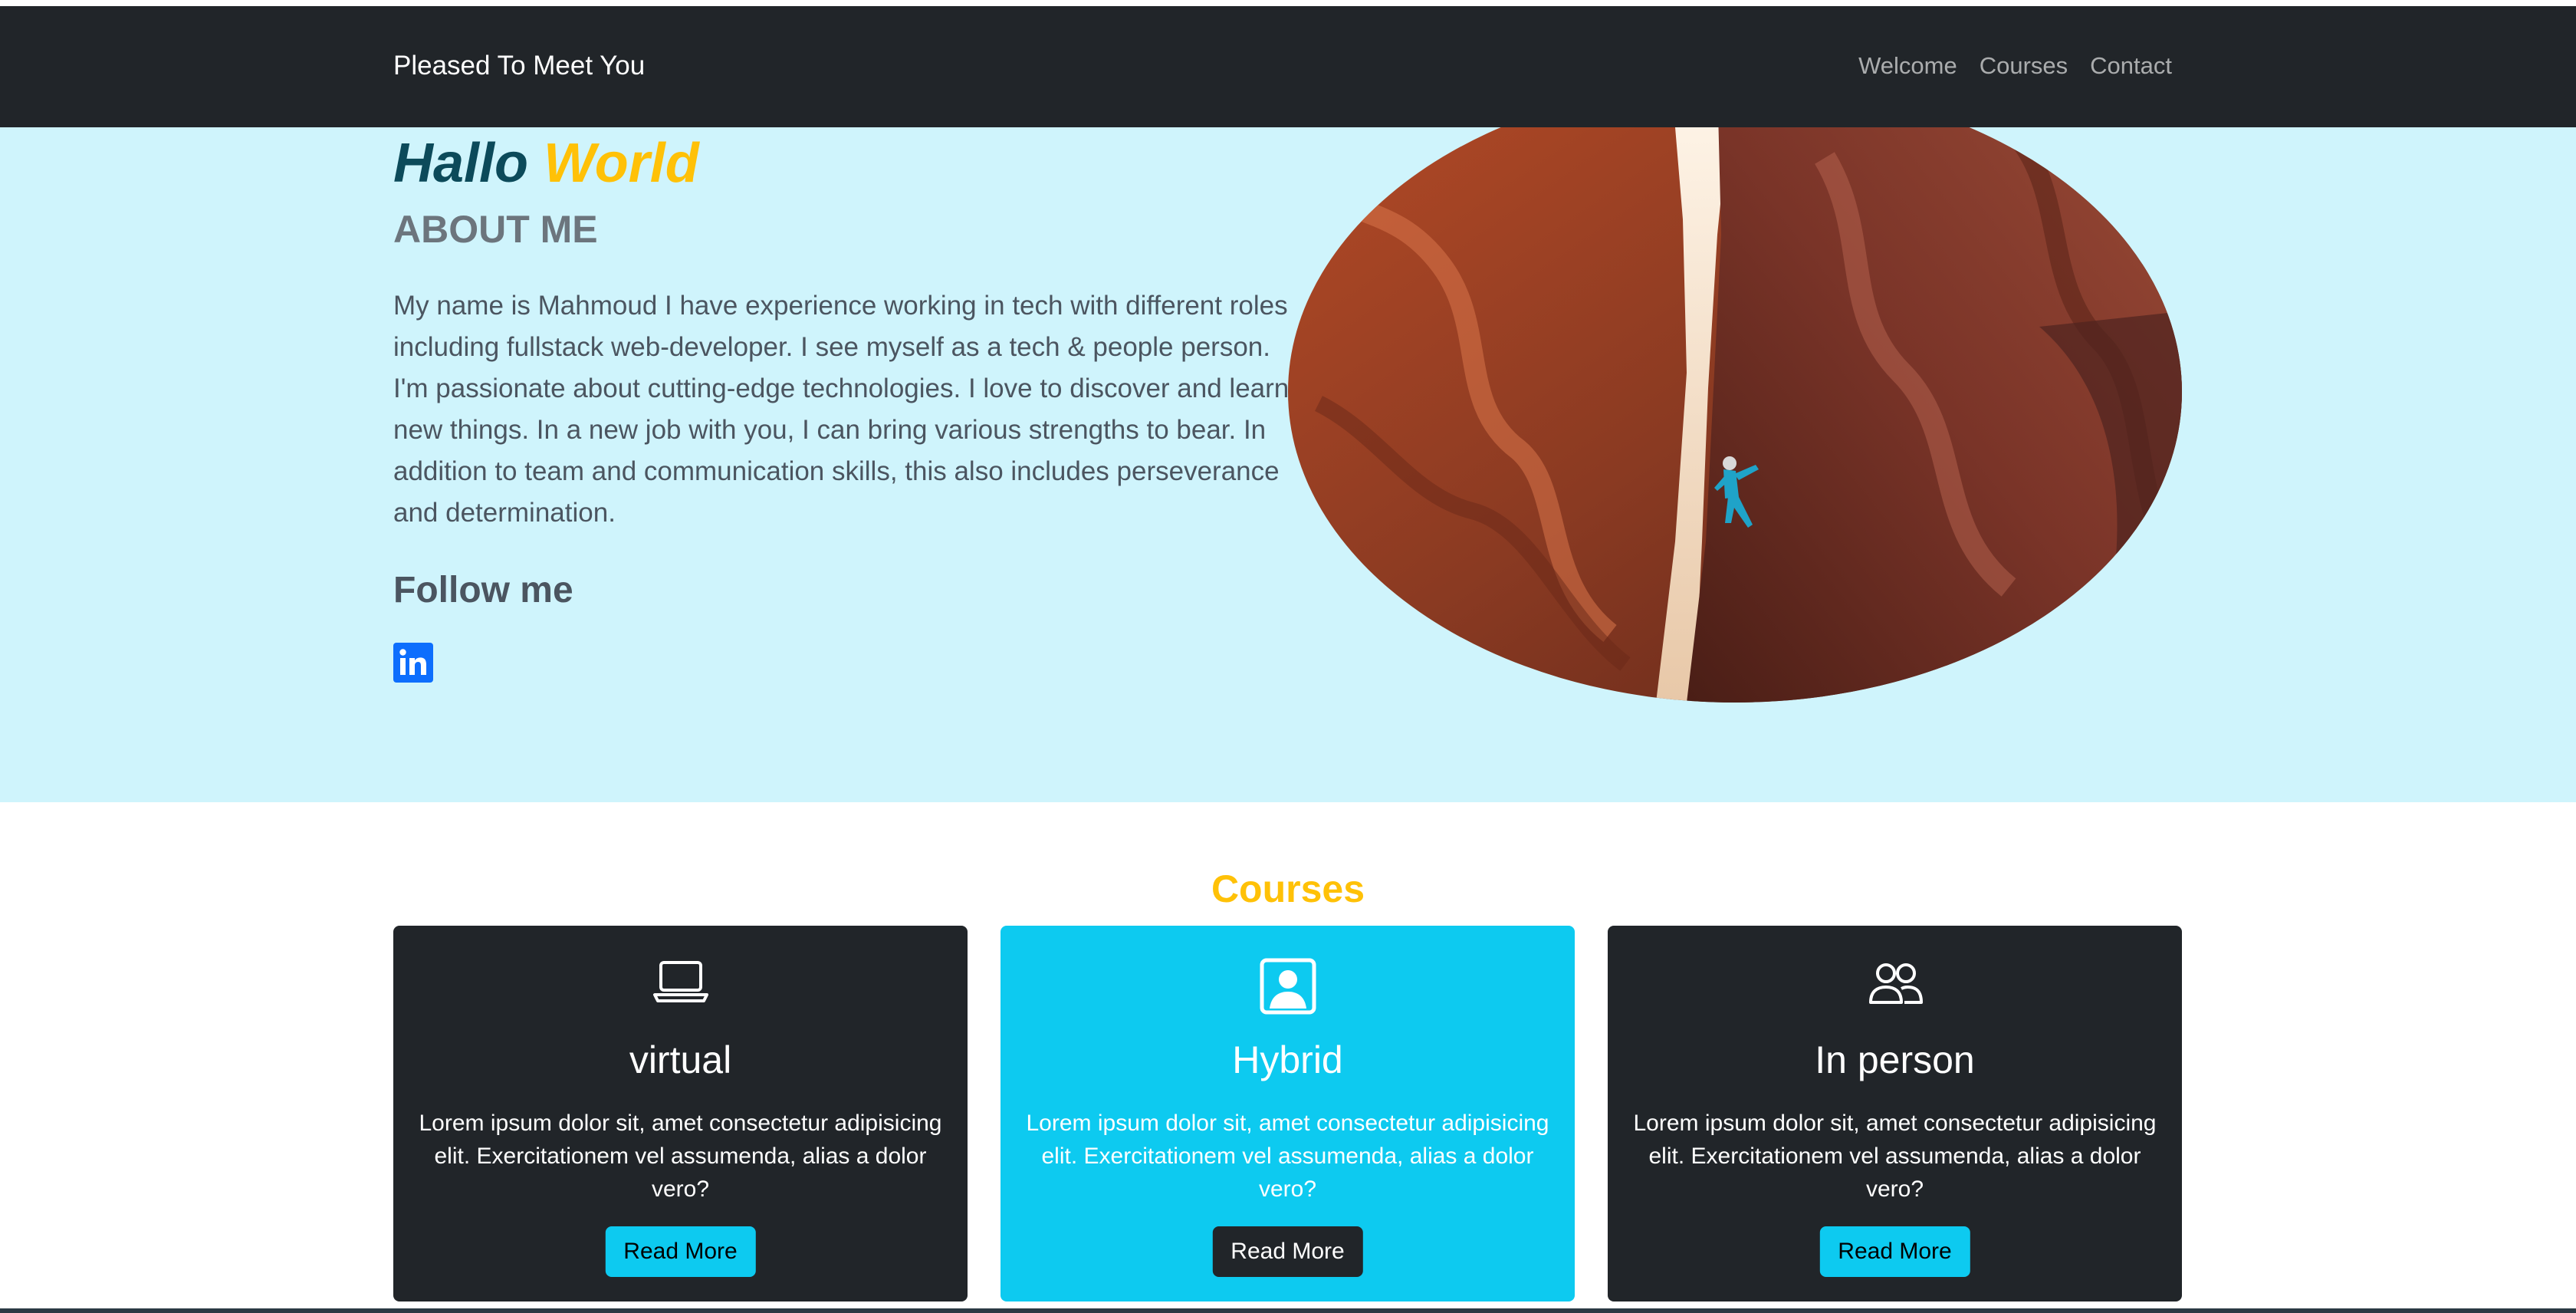 Image resolution: width=2576 pixels, height=1313 pixels. What do you see at coordinates (519, 66) in the screenshot?
I see `navbar-brand: Pleased To Meet You` at bounding box center [519, 66].